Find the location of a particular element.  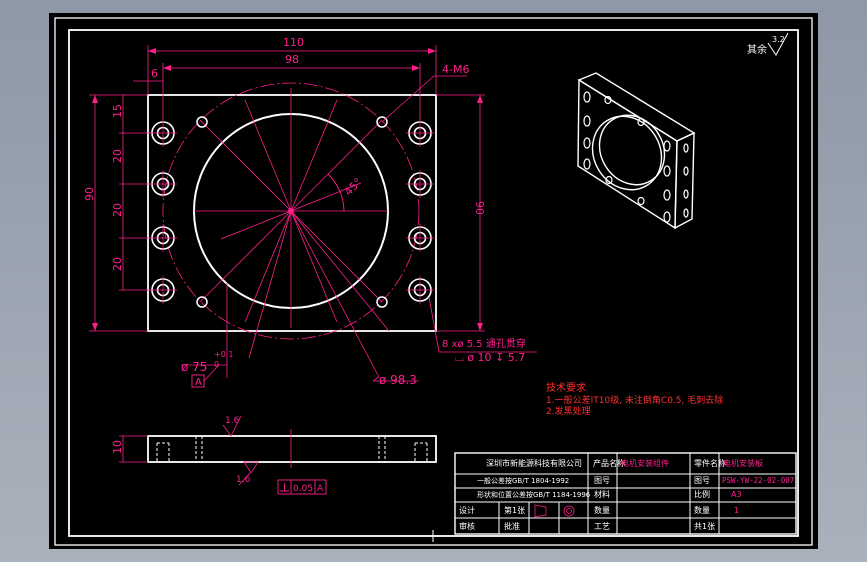

form-tolerance: 形状和位置公差按GB/T 1184-1996 is located at coordinates (534, 494).